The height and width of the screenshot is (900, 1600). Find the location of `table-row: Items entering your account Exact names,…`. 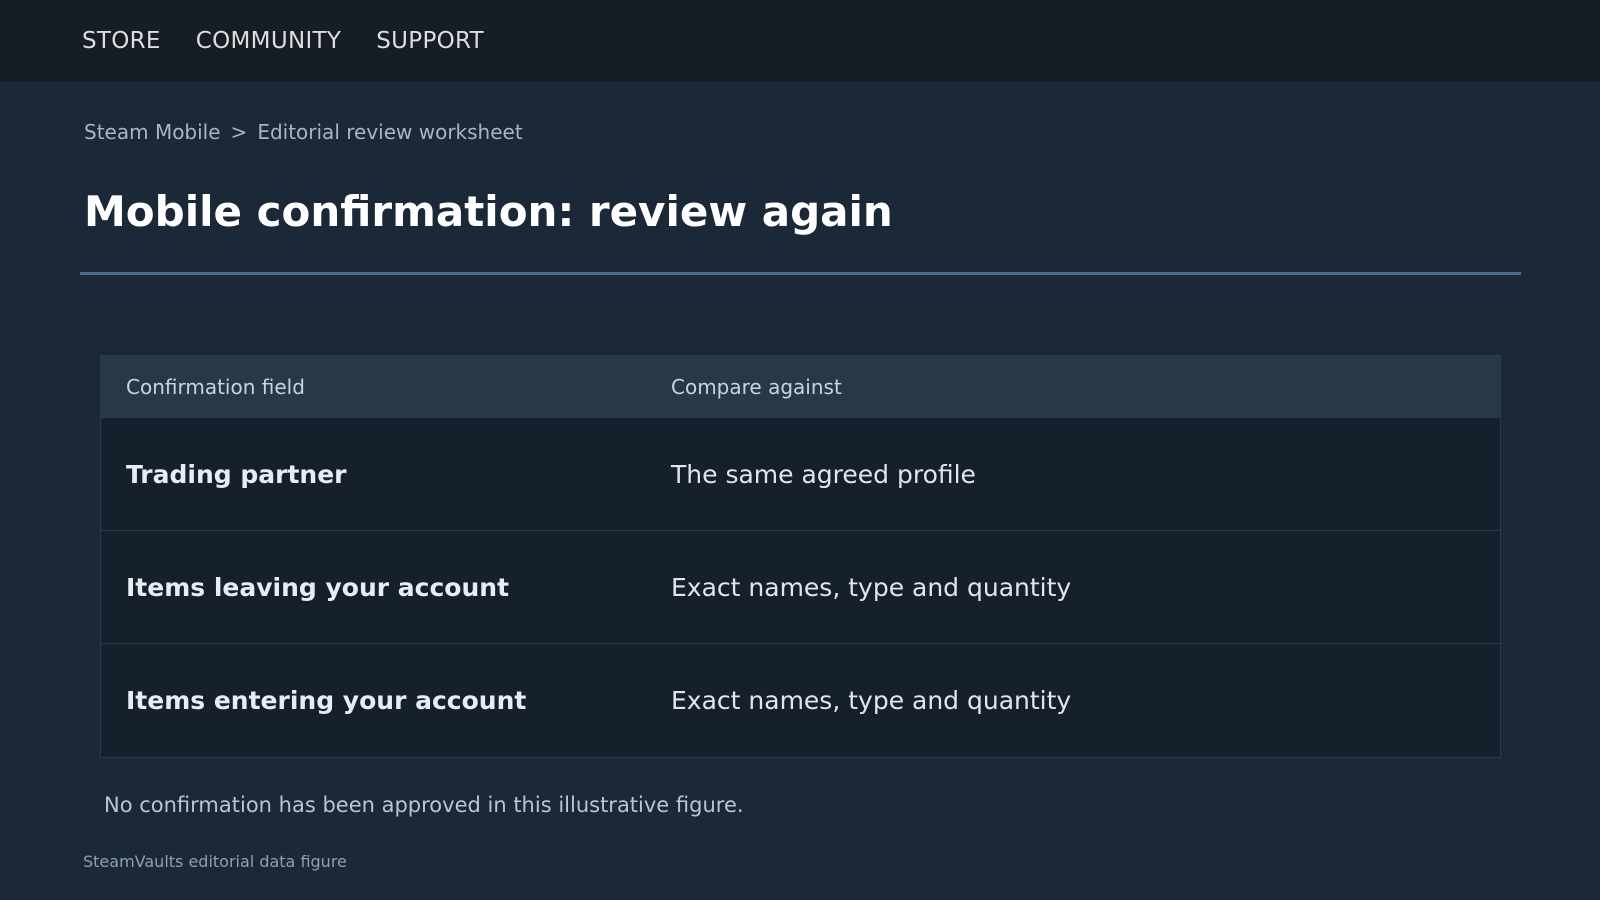

table-row: Items entering your account Exact names,… is located at coordinates (800, 700).